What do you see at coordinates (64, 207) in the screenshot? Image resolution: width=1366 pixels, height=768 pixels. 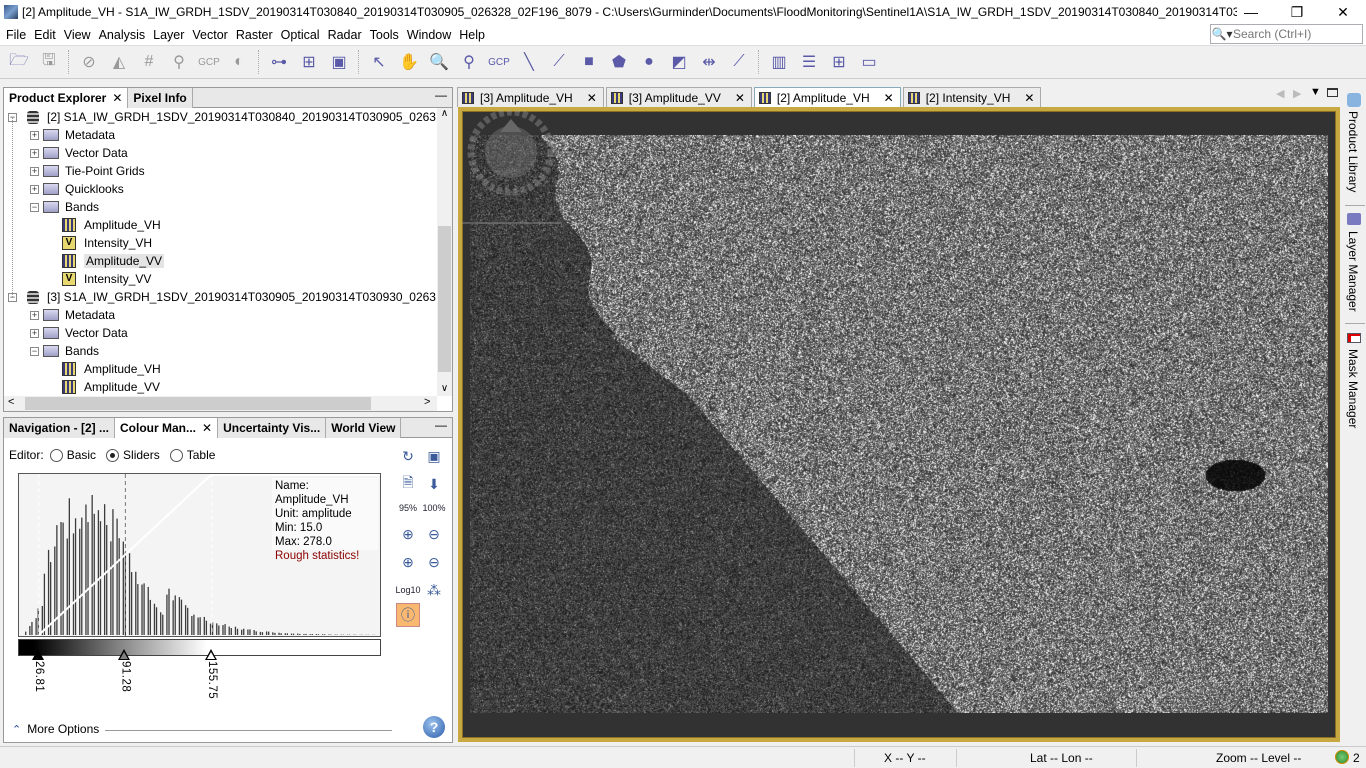 I see `tree-item-folder: − Bands` at bounding box center [64, 207].